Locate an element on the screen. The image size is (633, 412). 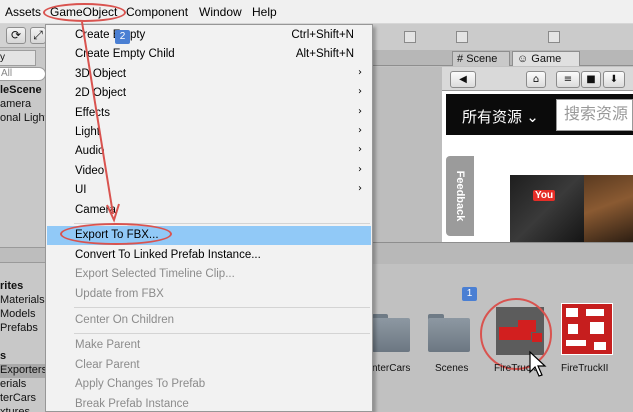
menu-item-update-from-fbx: Update from FBX is located at coordinates (209, 294).